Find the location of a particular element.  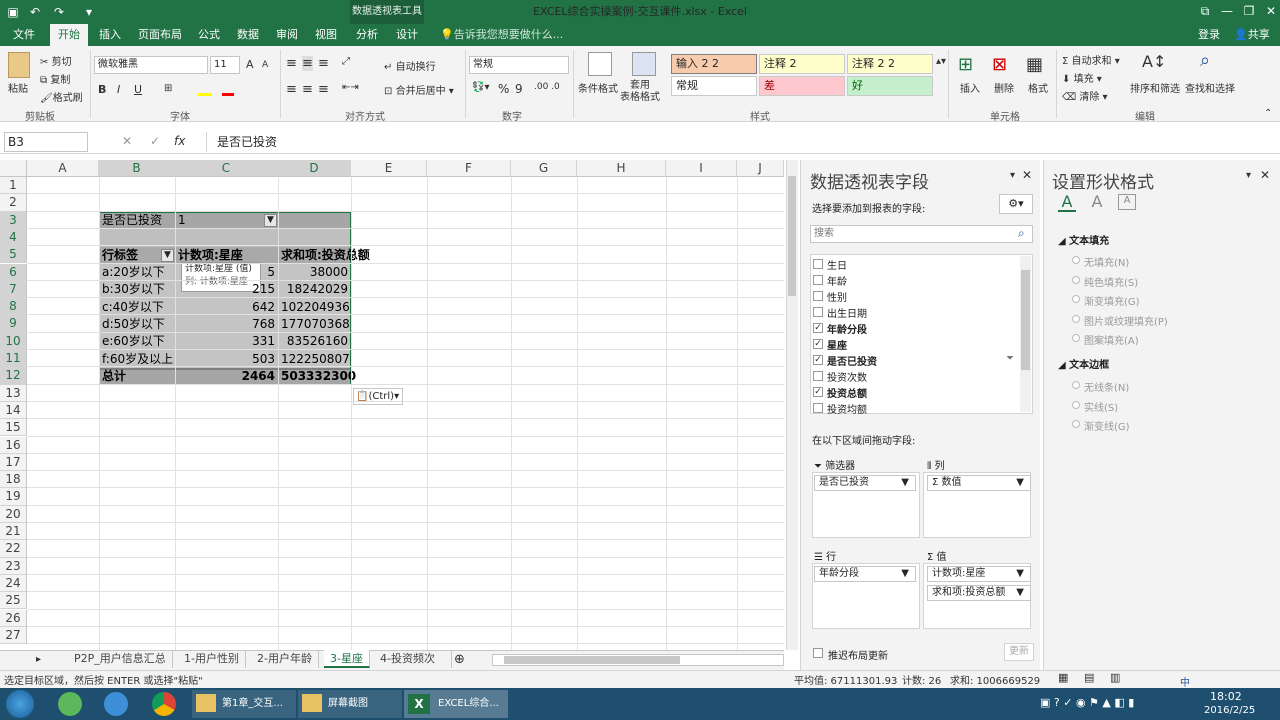

sort-filter-icon: A↕ is located at coordinates (1154, 61).